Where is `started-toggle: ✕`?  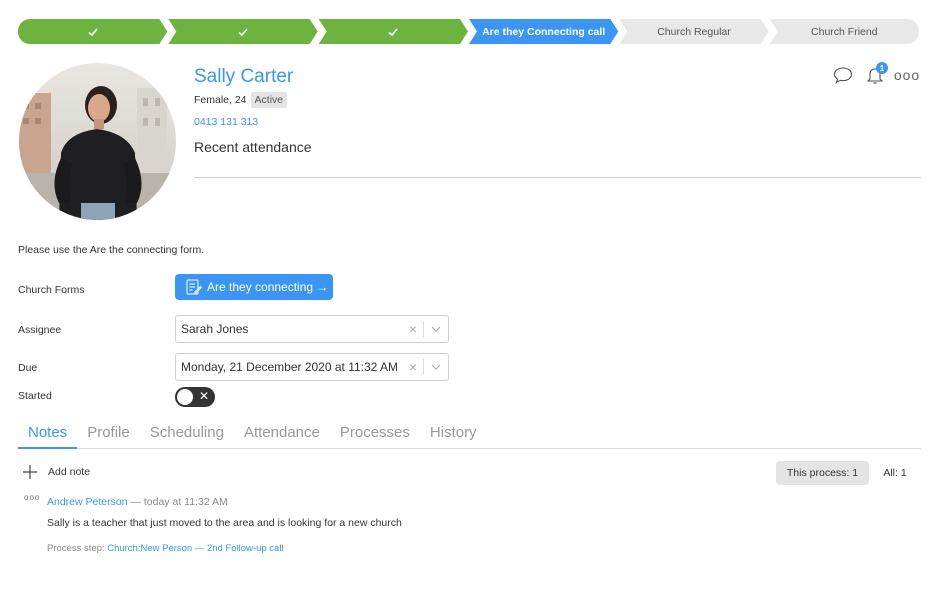 started-toggle: ✕ is located at coordinates (195, 397).